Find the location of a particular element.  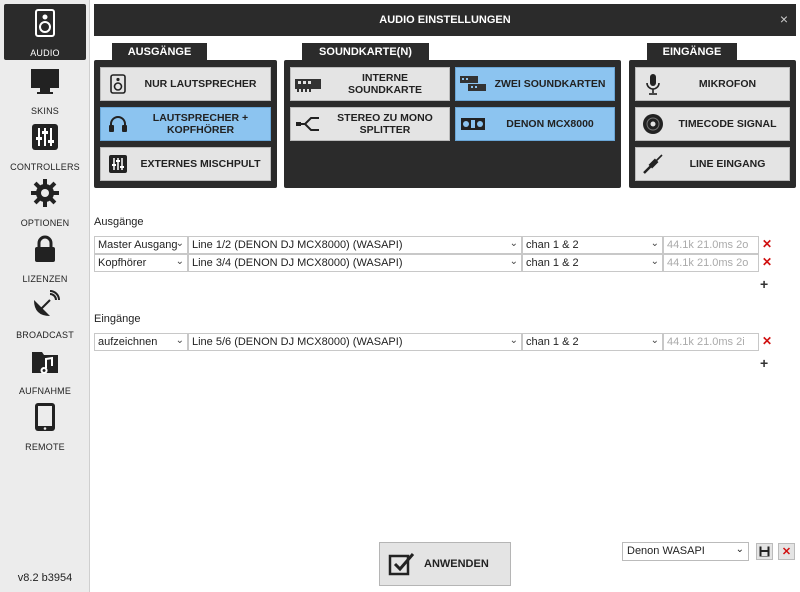

apply-button-label: ANWENDEN is located at coordinates (456, 564).